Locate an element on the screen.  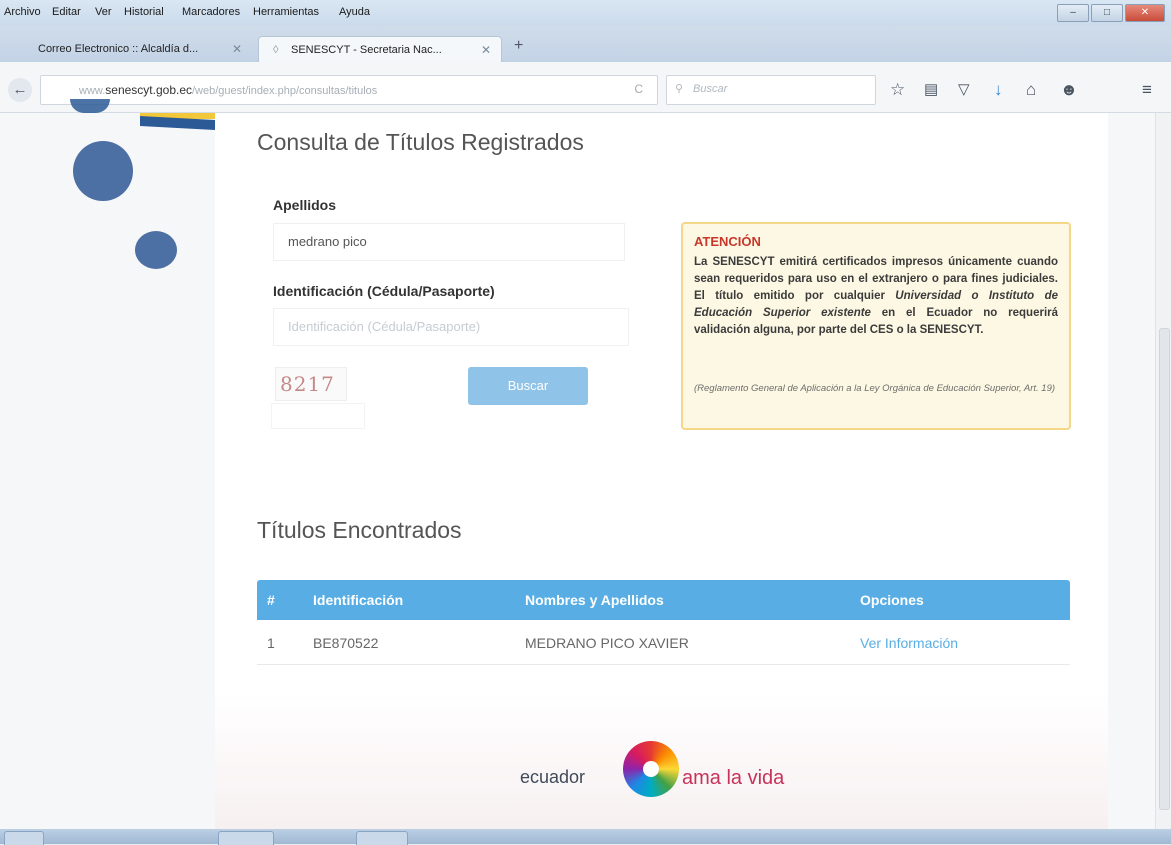
right-margin is located at coordinates (1131, 471).